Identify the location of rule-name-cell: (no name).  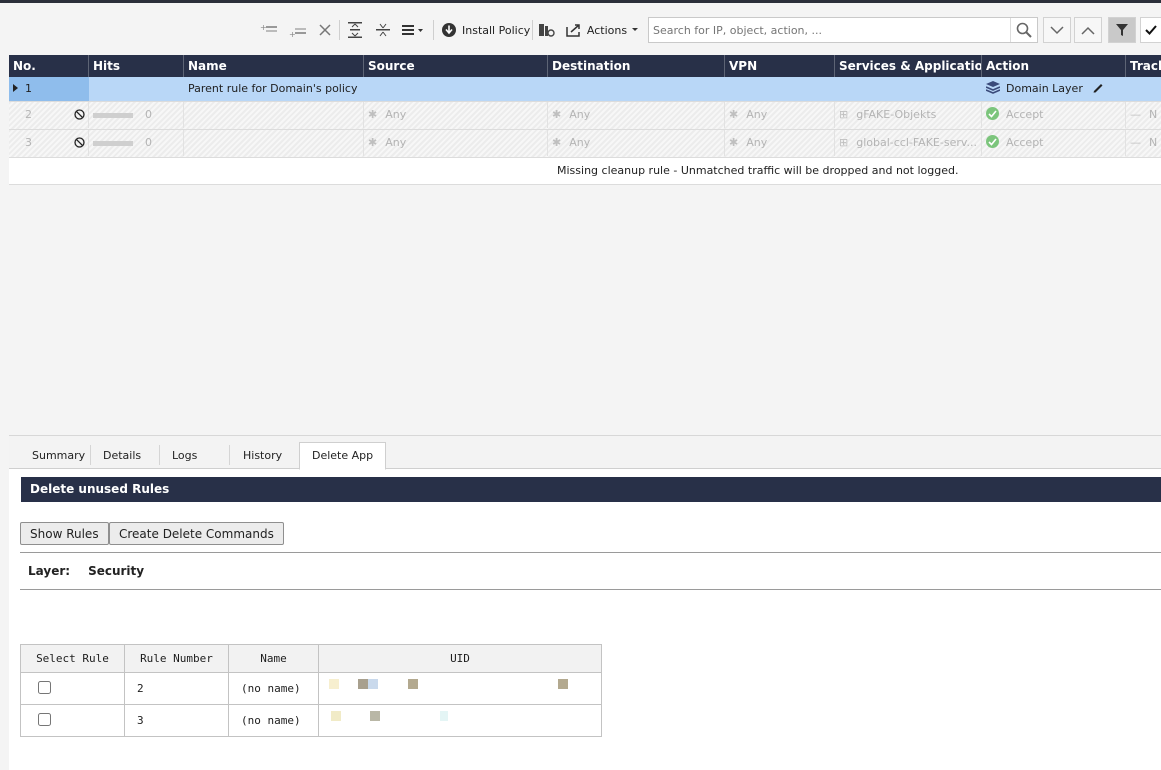
(273, 720).